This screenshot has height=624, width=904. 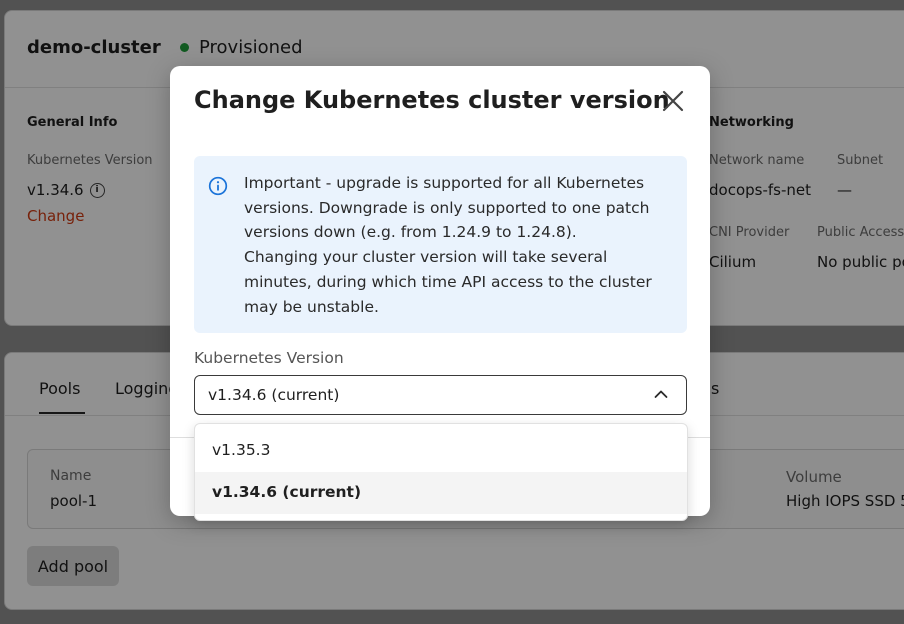 I want to click on selected-version: v1.34.6 (current), so click(x=274, y=395).